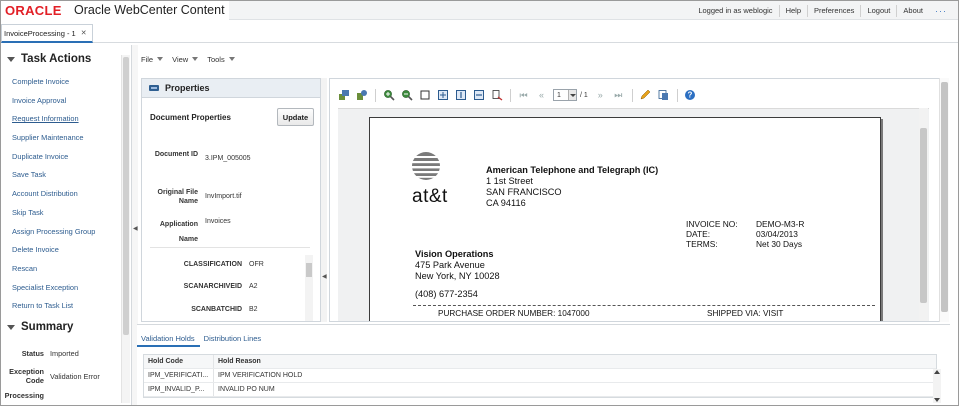 This screenshot has width=959, height=406. What do you see at coordinates (177, 197) in the screenshot?
I see `original-file-label: Original File Name` at bounding box center [177, 197].